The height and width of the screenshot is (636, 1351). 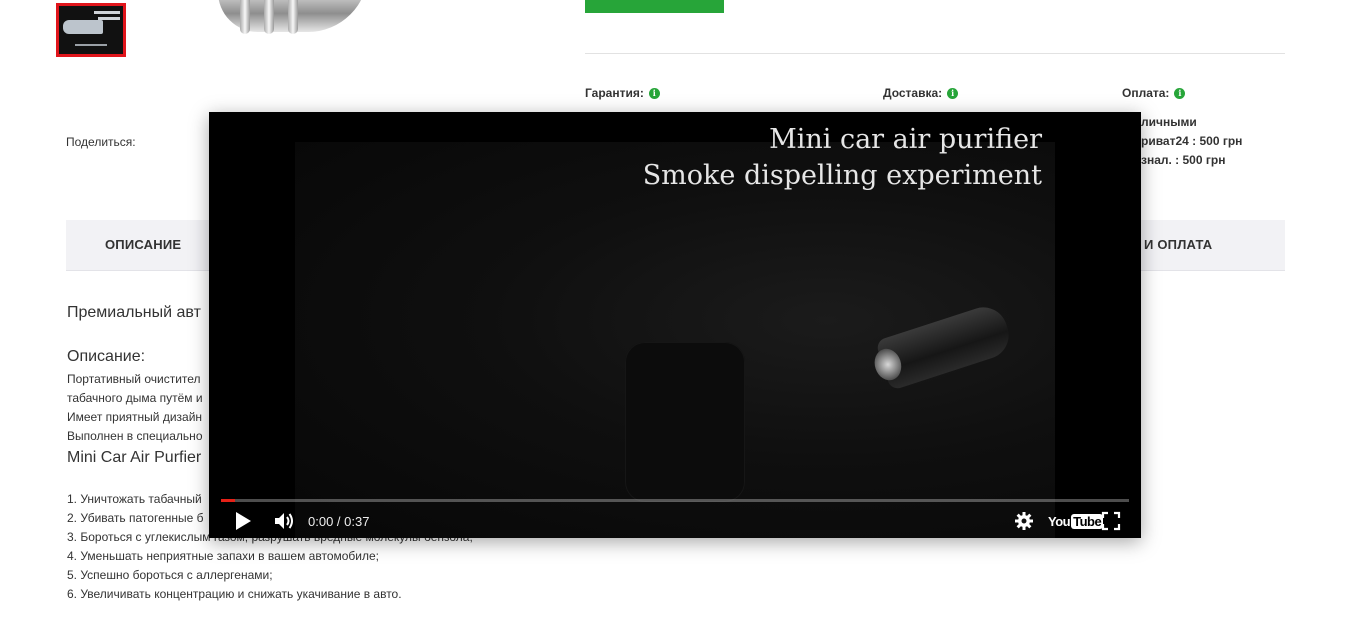 What do you see at coordinates (284, 521) in the screenshot?
I see `volume-icon` at bounding box center [284, 521].